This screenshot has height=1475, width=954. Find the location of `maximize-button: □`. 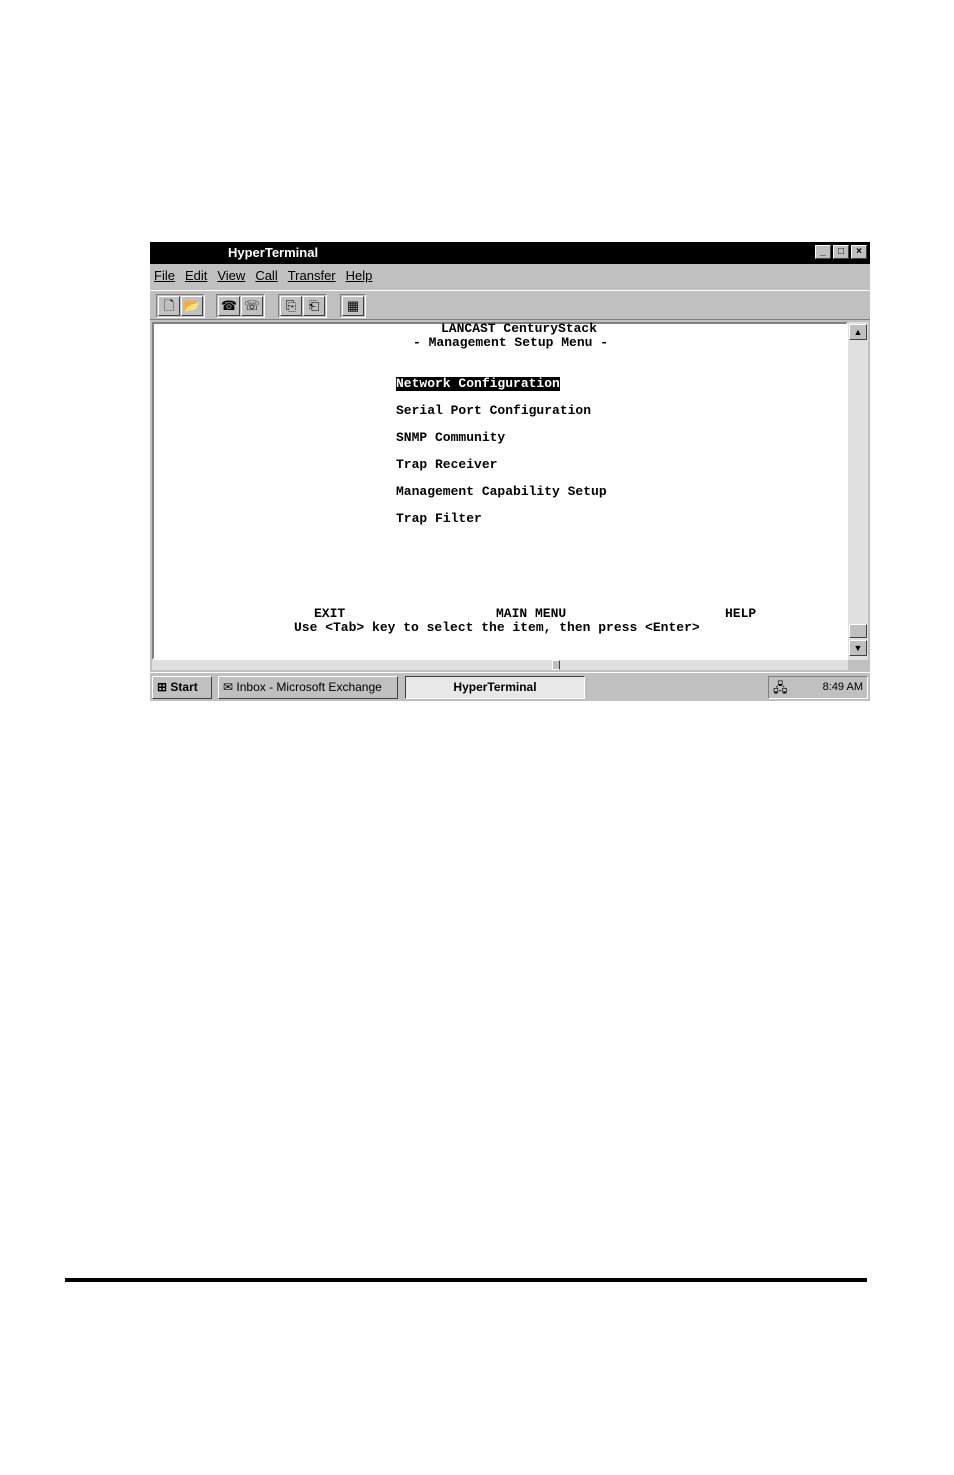

maximize-button: □ is located at coordinates (841, 252).